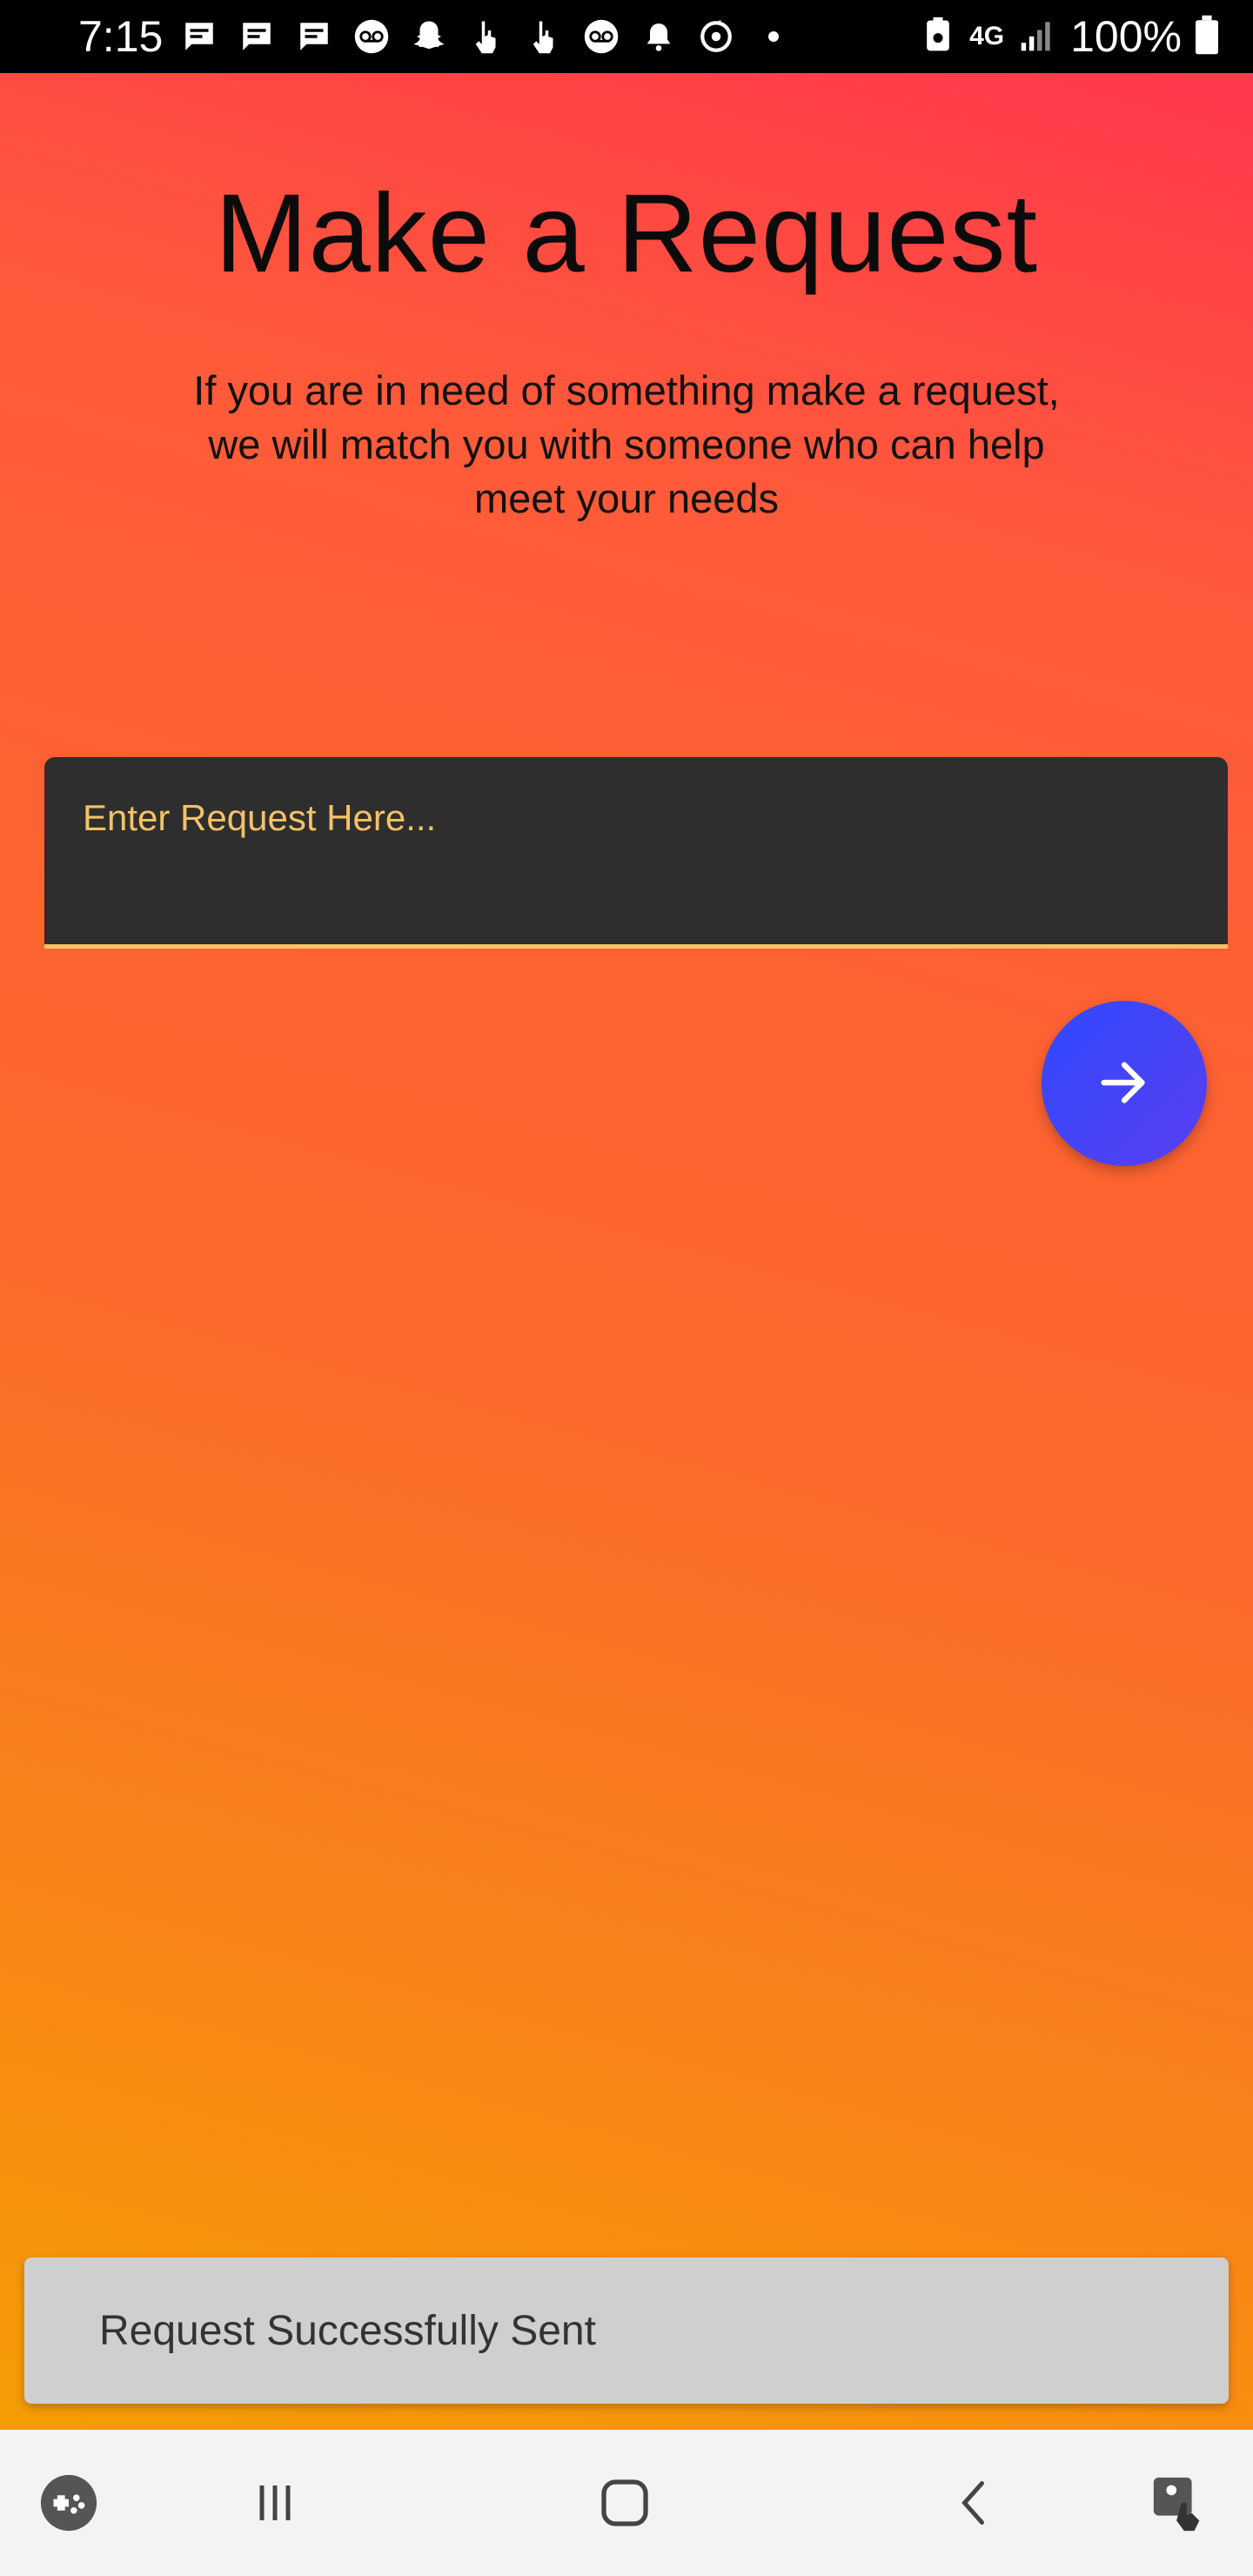 The height and width of the screenshot is (2576, 1253). What do you see at coordinates (347, 2331) in the screenshot?
I see `snackbar-message: Request Successfully Sent` at bounding box center [347, 2331].